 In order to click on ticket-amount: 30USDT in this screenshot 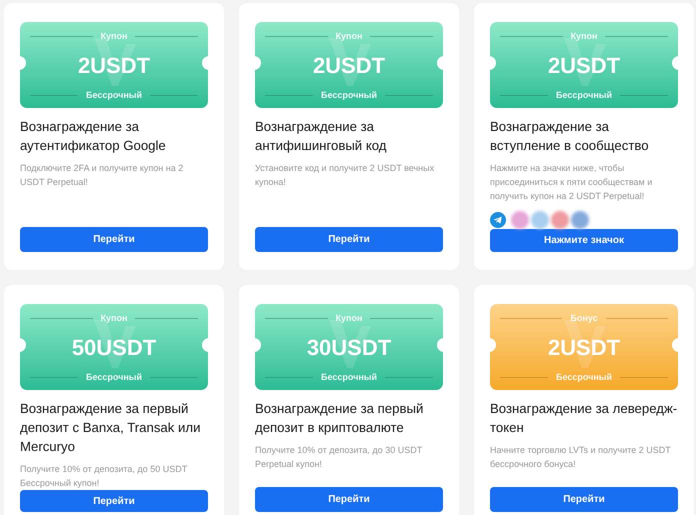, I will do `click(349, 347)`.